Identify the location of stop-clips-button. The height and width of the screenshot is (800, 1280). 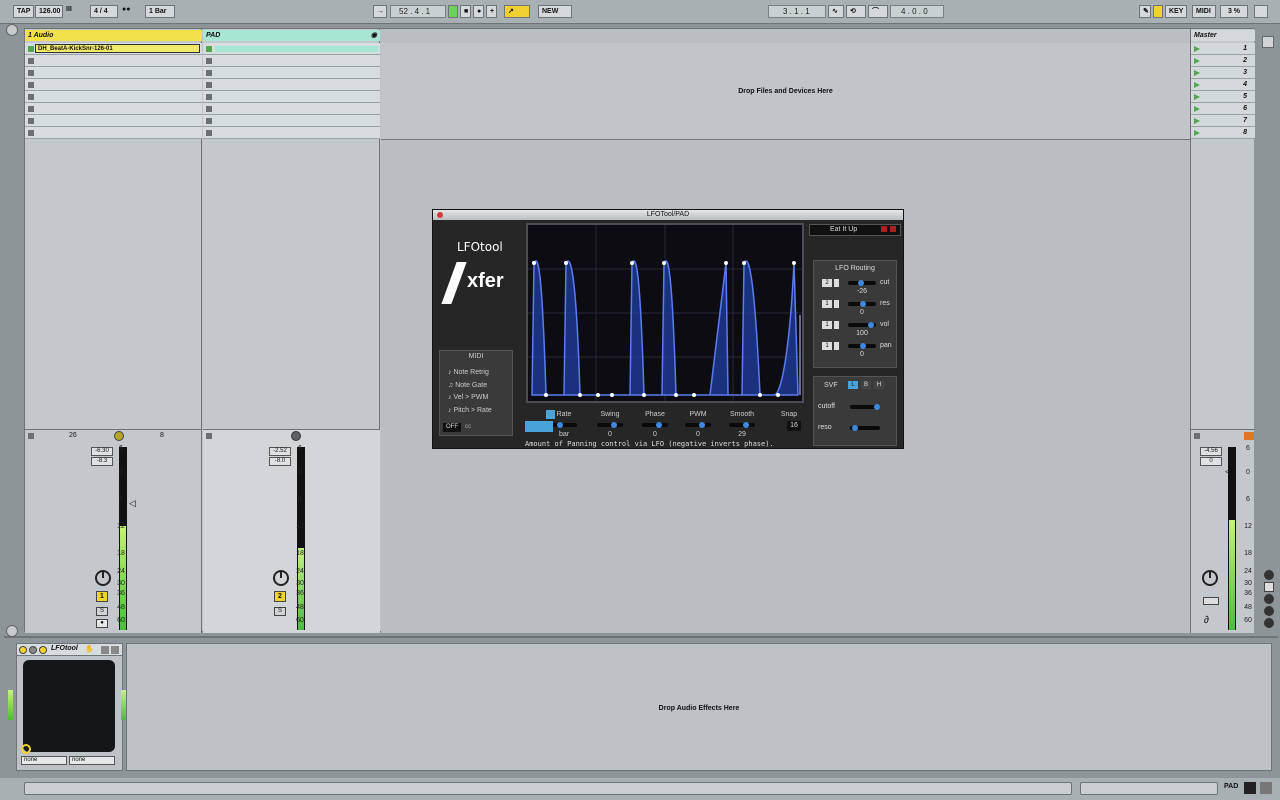
(209, 436).